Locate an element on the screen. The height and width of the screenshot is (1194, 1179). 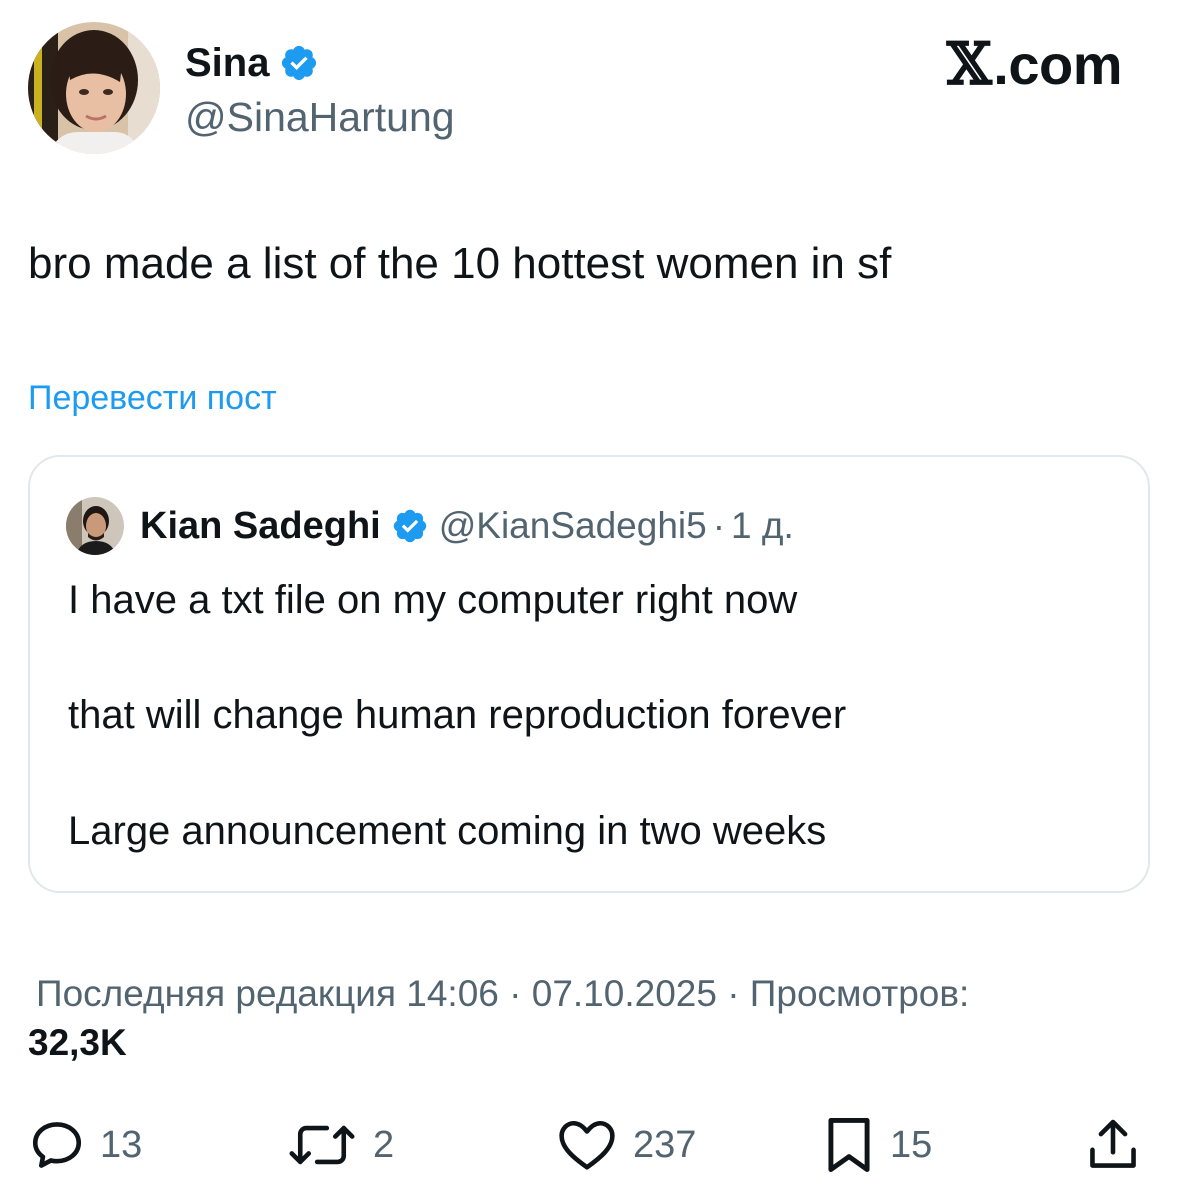
share-upload-icon is located at coordinates (1113, 1143).